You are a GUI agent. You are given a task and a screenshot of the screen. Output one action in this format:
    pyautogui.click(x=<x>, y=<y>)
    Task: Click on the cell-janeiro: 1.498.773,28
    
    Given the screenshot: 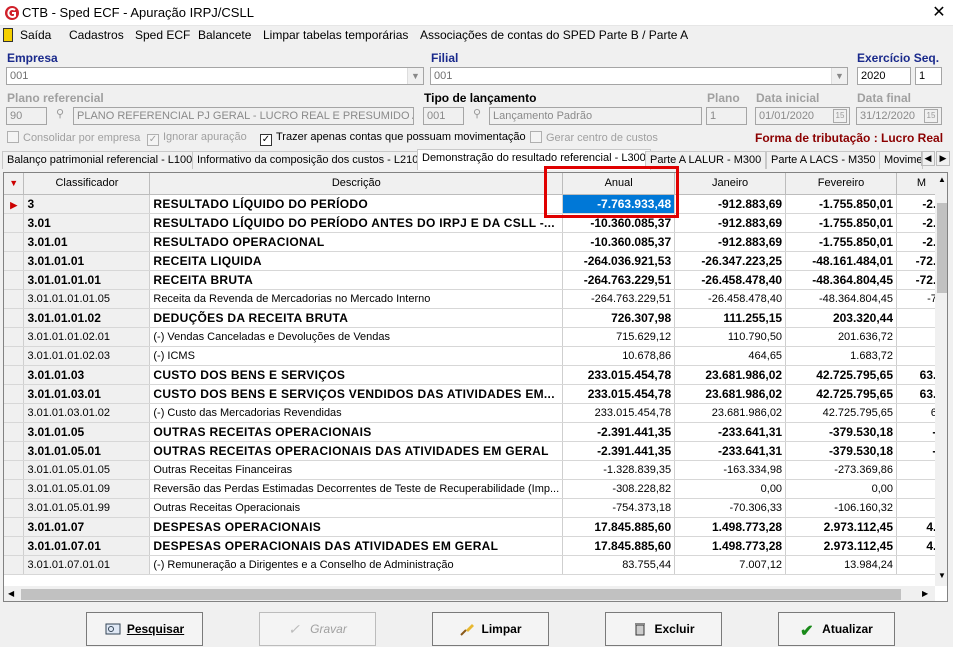 What is the action you would take?
    pyautogui.click(x=730, y=527)
    